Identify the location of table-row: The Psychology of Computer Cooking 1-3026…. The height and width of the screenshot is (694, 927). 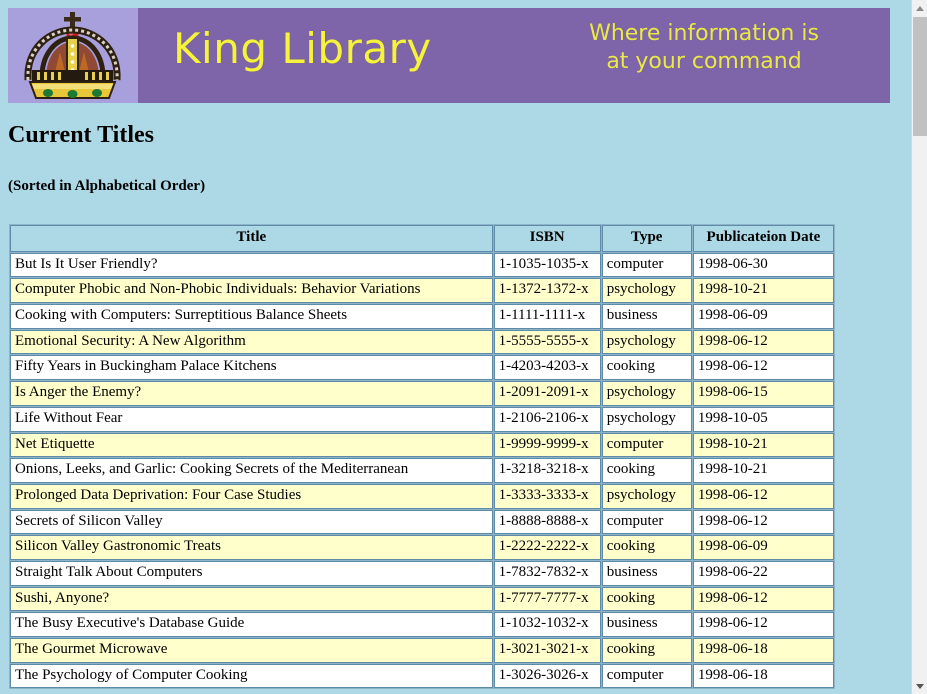
(422, 676).